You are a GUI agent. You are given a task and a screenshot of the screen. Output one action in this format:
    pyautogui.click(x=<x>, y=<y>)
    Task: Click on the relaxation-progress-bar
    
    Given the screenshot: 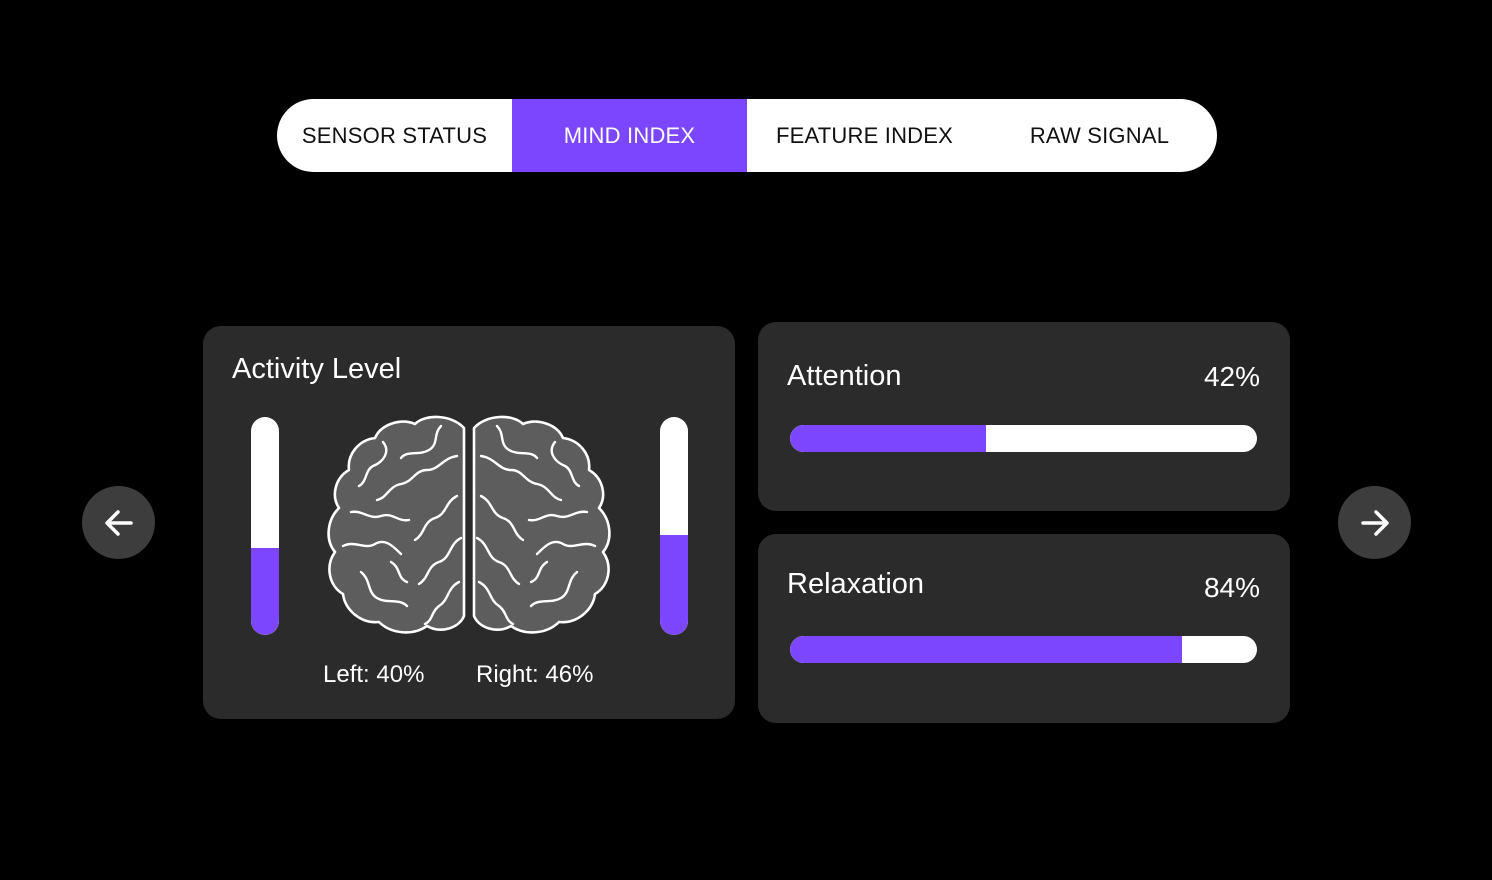 What is the action you would take?
    pyautogui.click(x=1023, y=649)
    